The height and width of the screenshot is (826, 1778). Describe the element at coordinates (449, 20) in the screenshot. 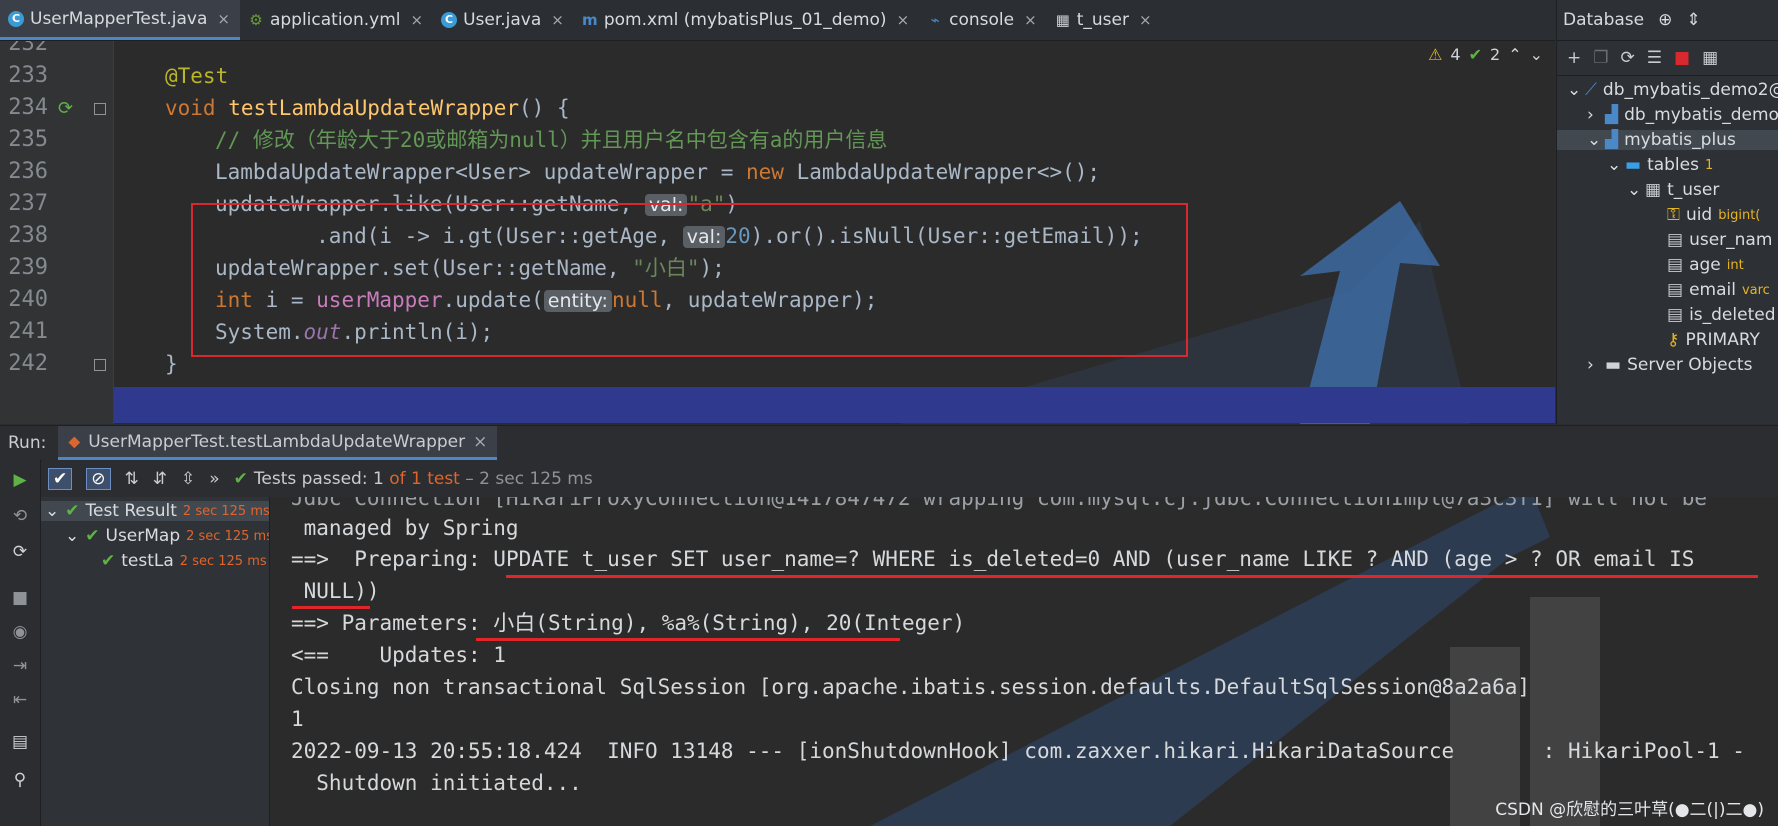

I see `class-icon: C` at that location.